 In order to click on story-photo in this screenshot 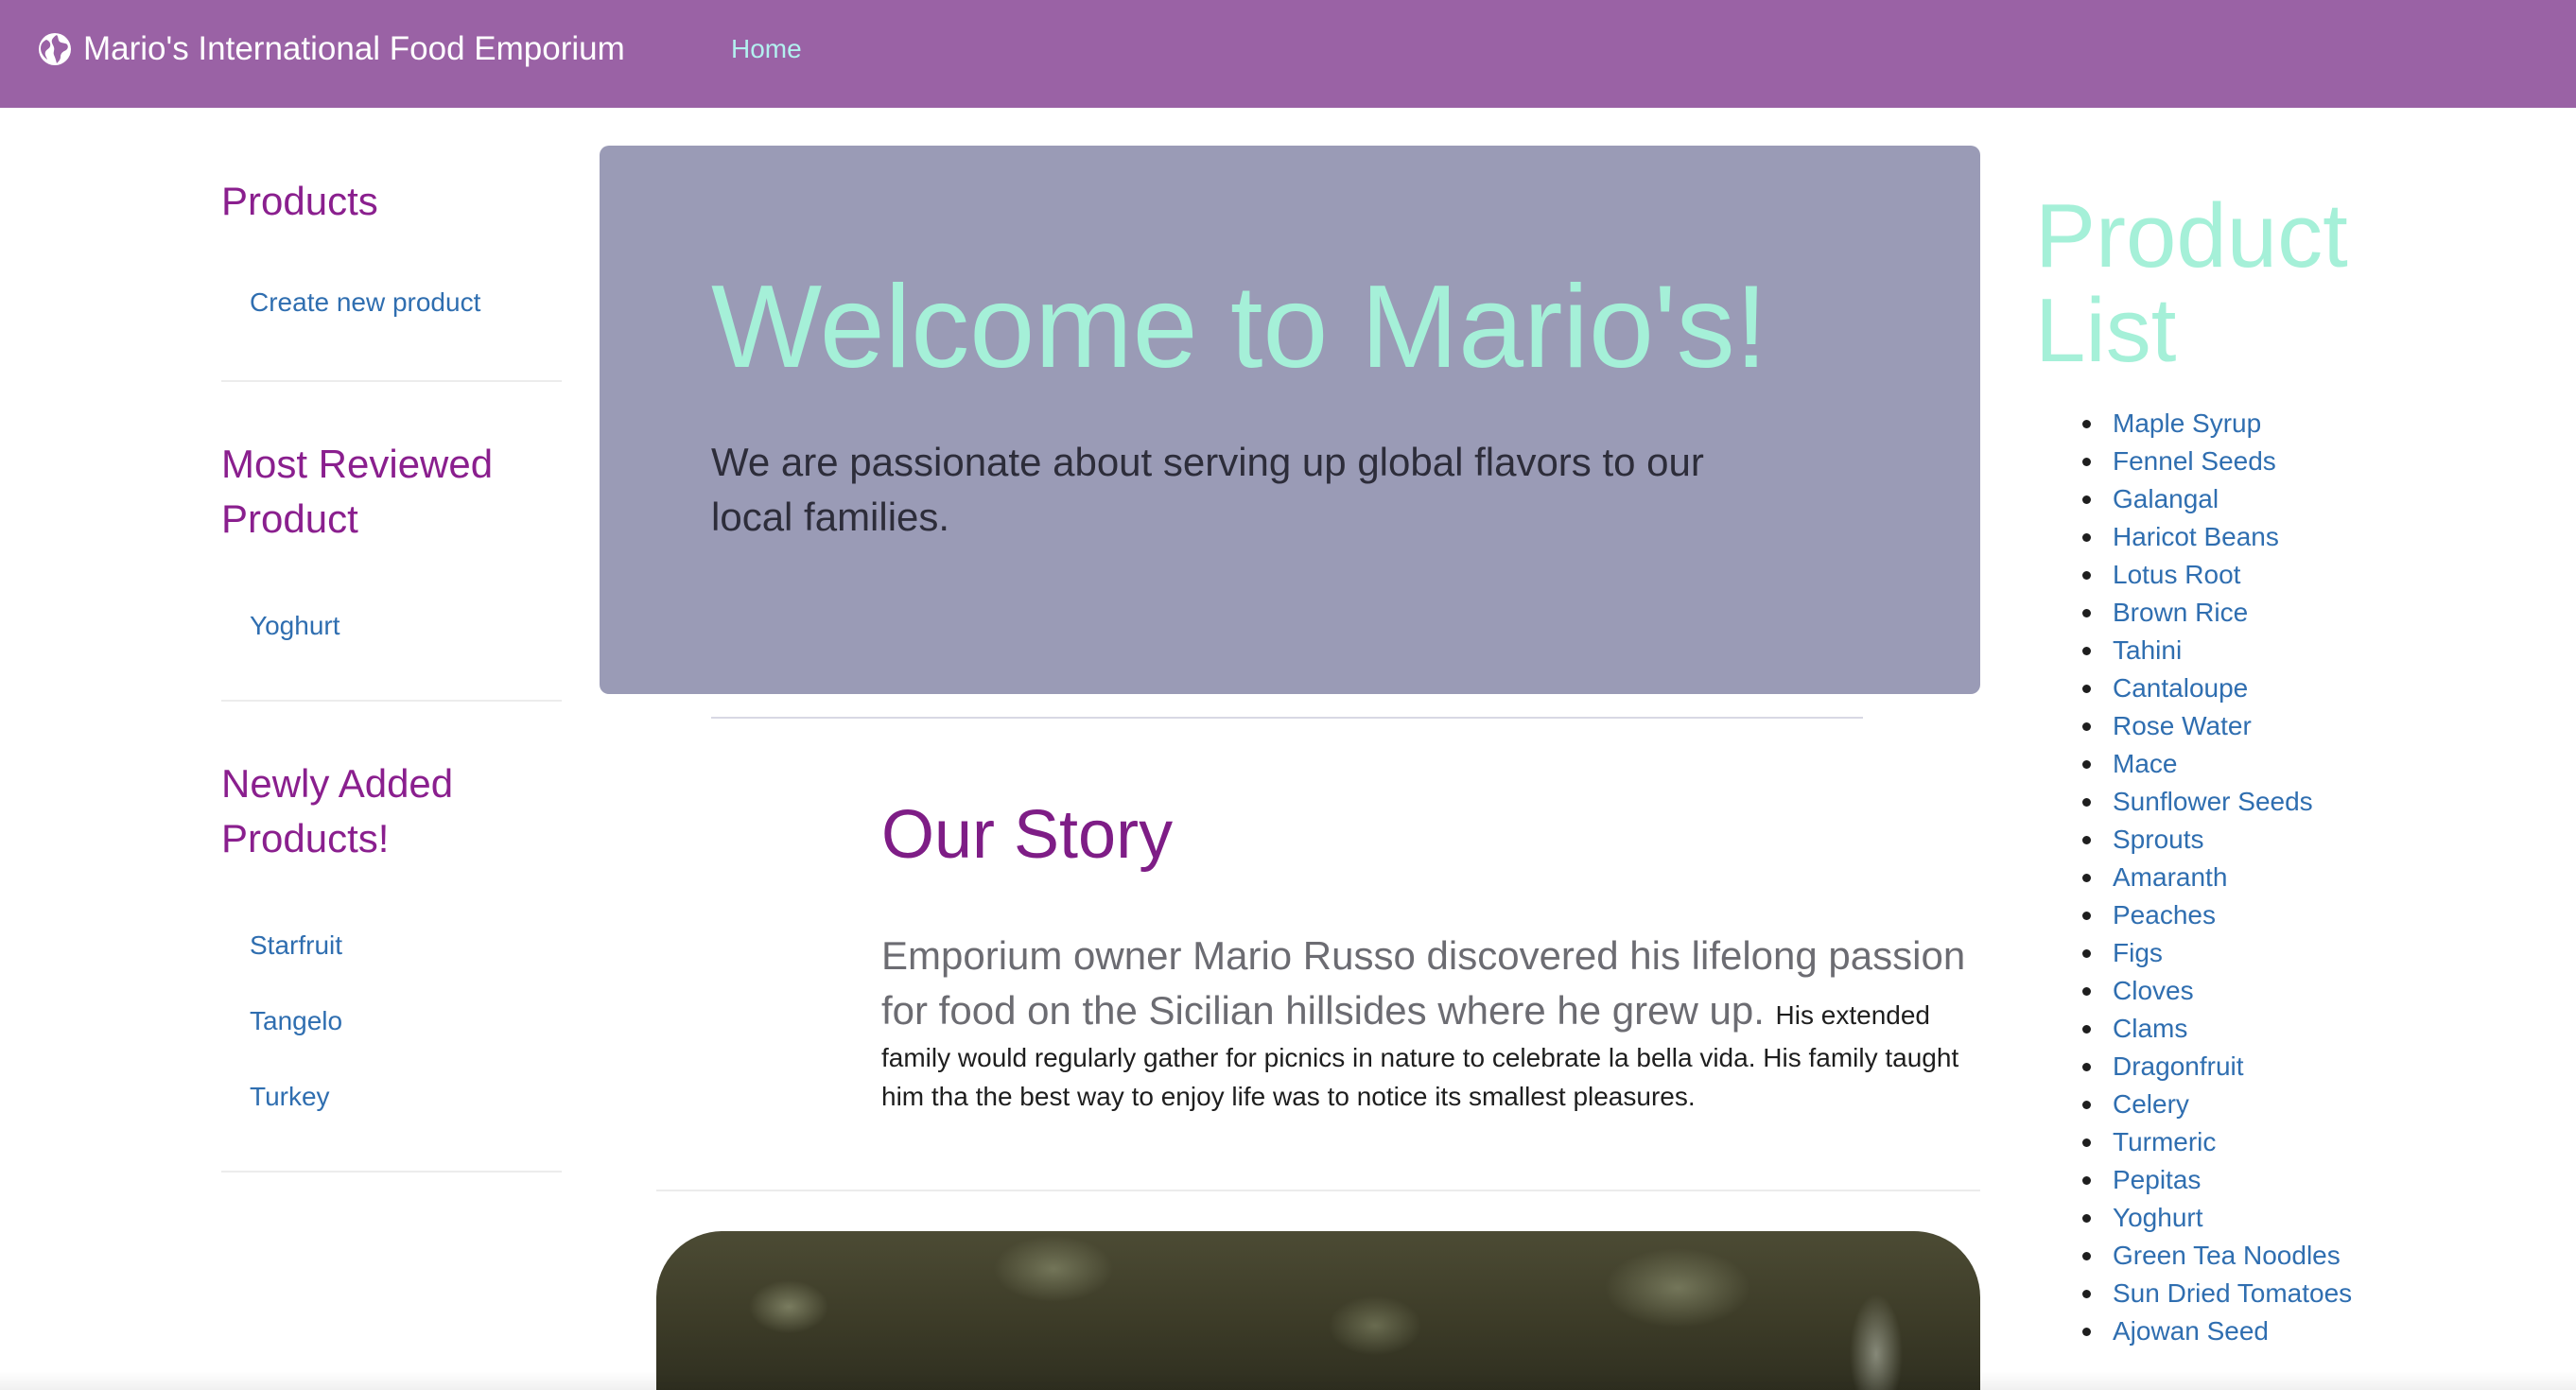, I will do `click(1318, 1311)`.